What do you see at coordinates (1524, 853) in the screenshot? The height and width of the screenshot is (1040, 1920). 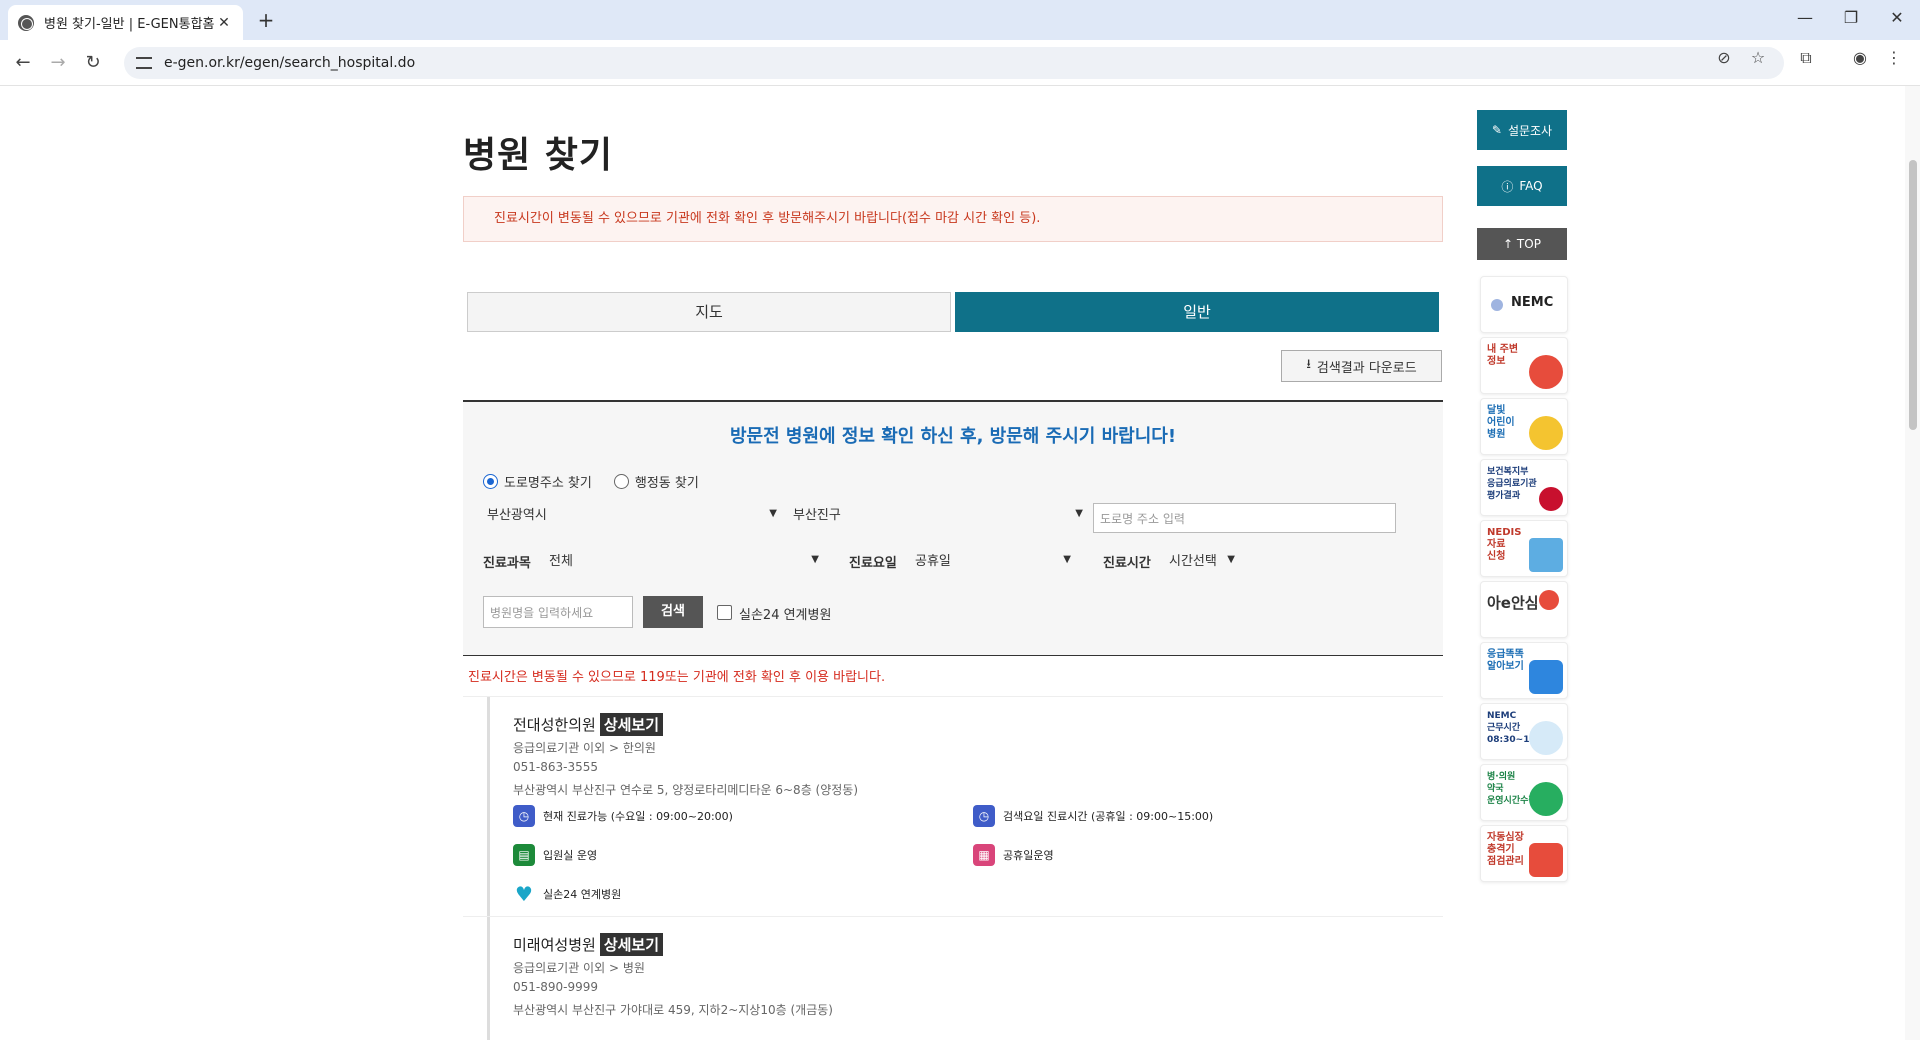 I see `quick-card-aed: 자동심장 충격기 점검관리` at bounding box center [1524, 853].